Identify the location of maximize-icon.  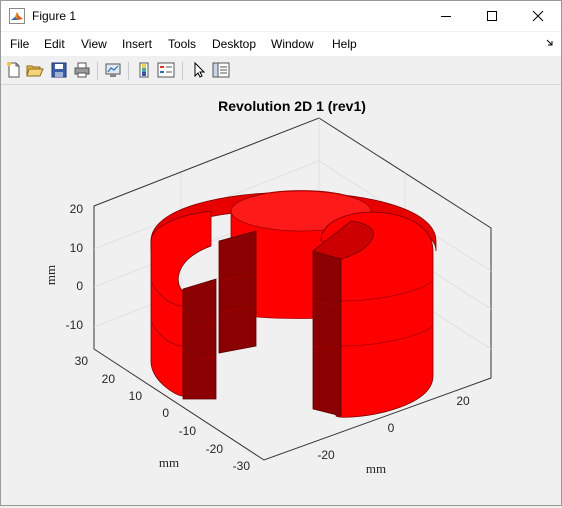
(492, 16).